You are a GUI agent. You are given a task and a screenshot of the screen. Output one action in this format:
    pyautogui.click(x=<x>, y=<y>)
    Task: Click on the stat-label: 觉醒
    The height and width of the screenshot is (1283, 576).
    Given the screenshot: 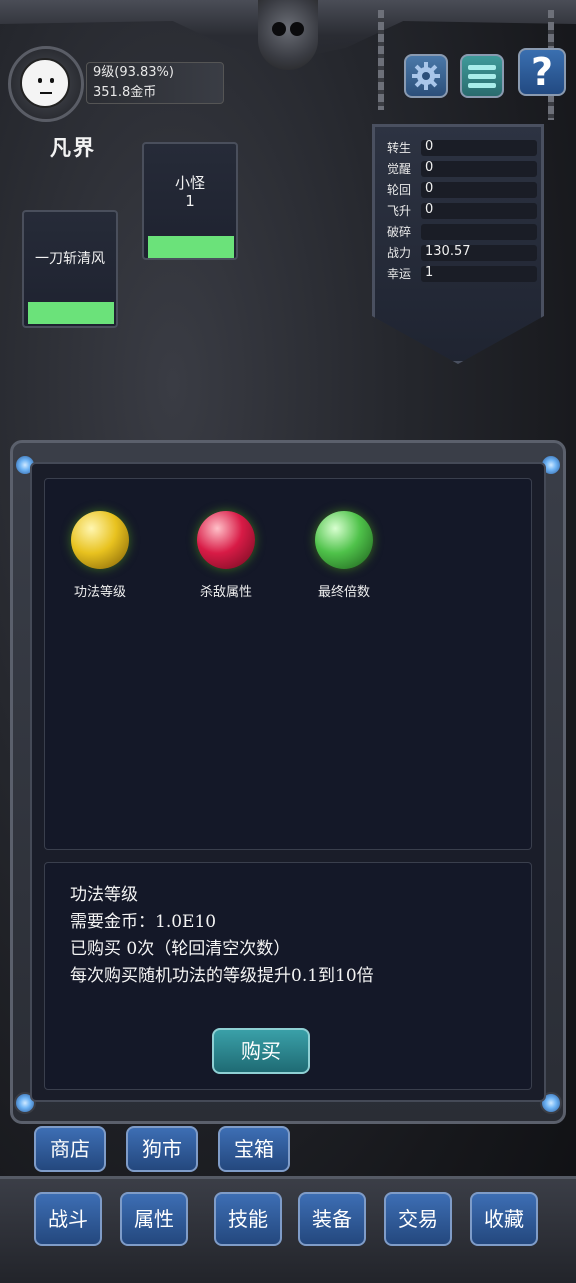 What is the action you would take?
    pyautogui.click(x=399, y=169)
    